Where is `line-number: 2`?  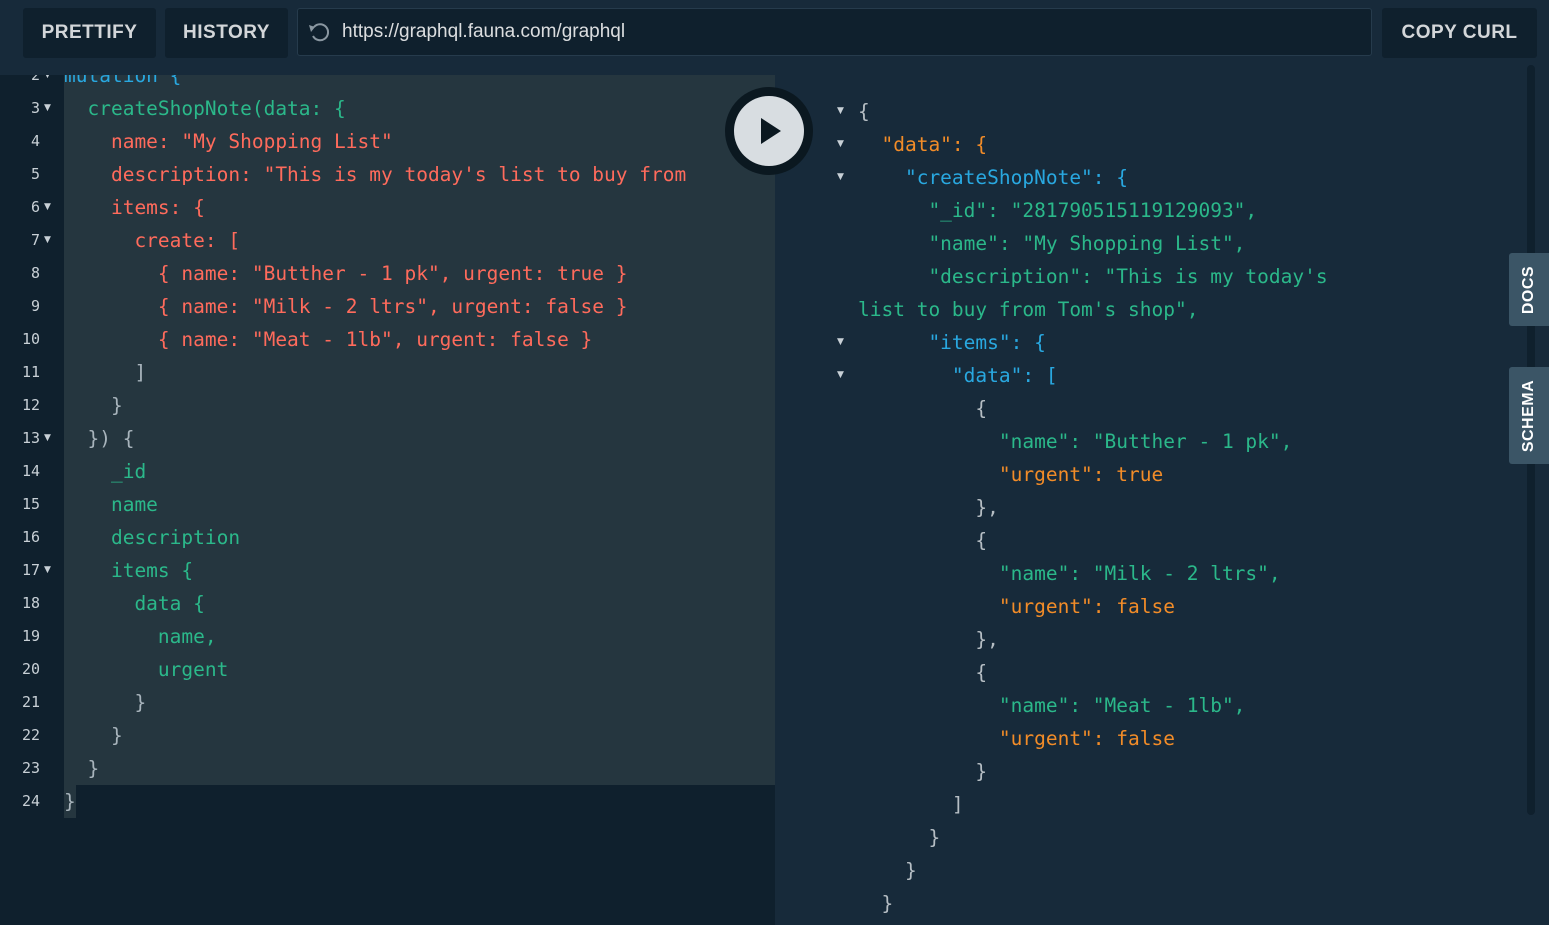 line-number: 2 is located at coordinates (35, 79).